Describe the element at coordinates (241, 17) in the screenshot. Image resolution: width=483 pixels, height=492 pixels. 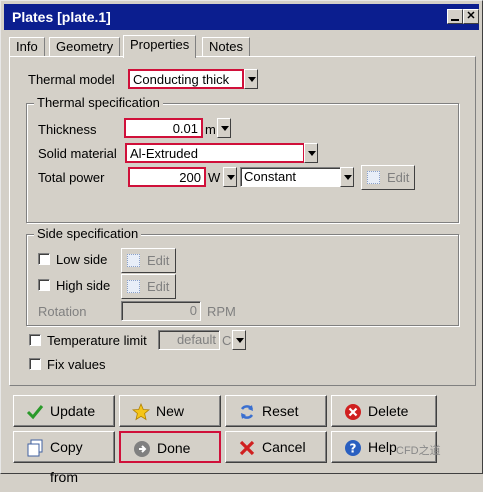
I see `title-bar: Plates [plate.1] ✕` at that location.